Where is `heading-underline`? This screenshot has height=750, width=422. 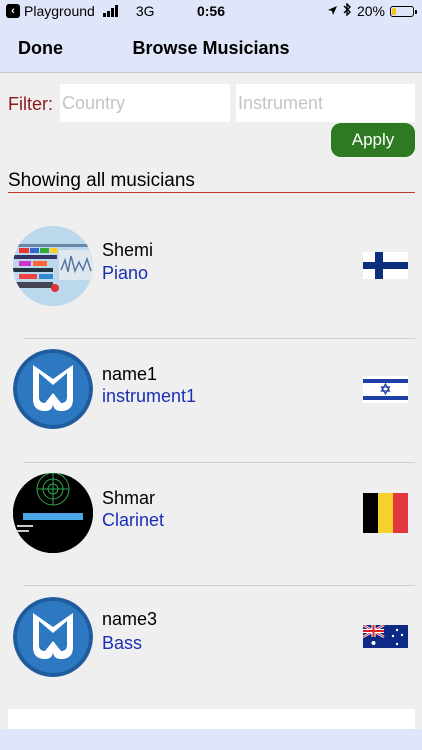 heading-underline is located at coordinates (211, 192).